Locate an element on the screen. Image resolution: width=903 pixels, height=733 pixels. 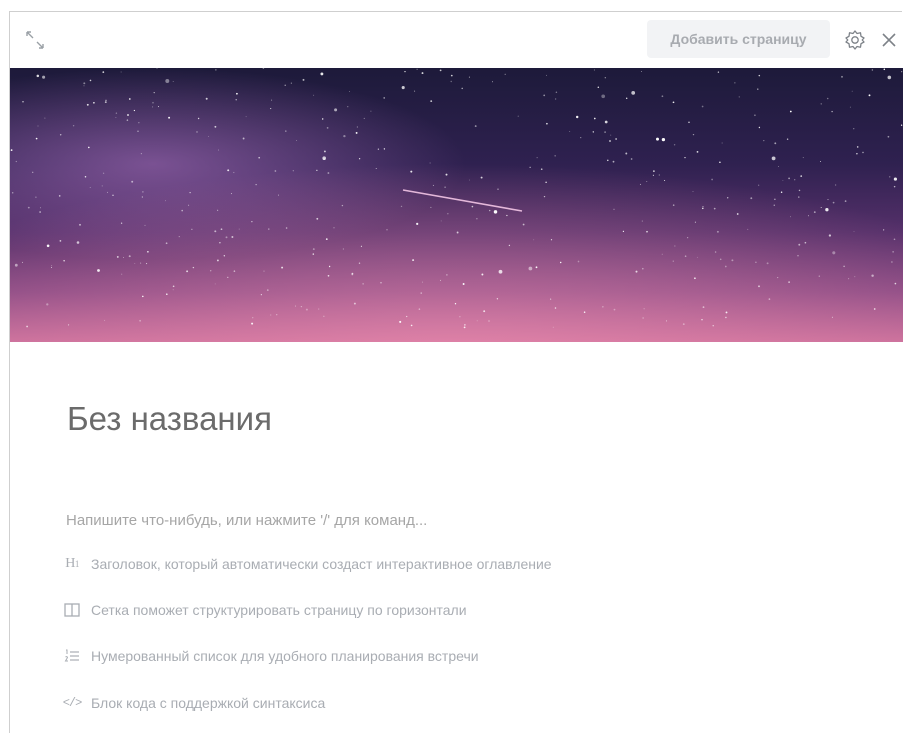
code-icon: </> is located at coordinates (72, 703).